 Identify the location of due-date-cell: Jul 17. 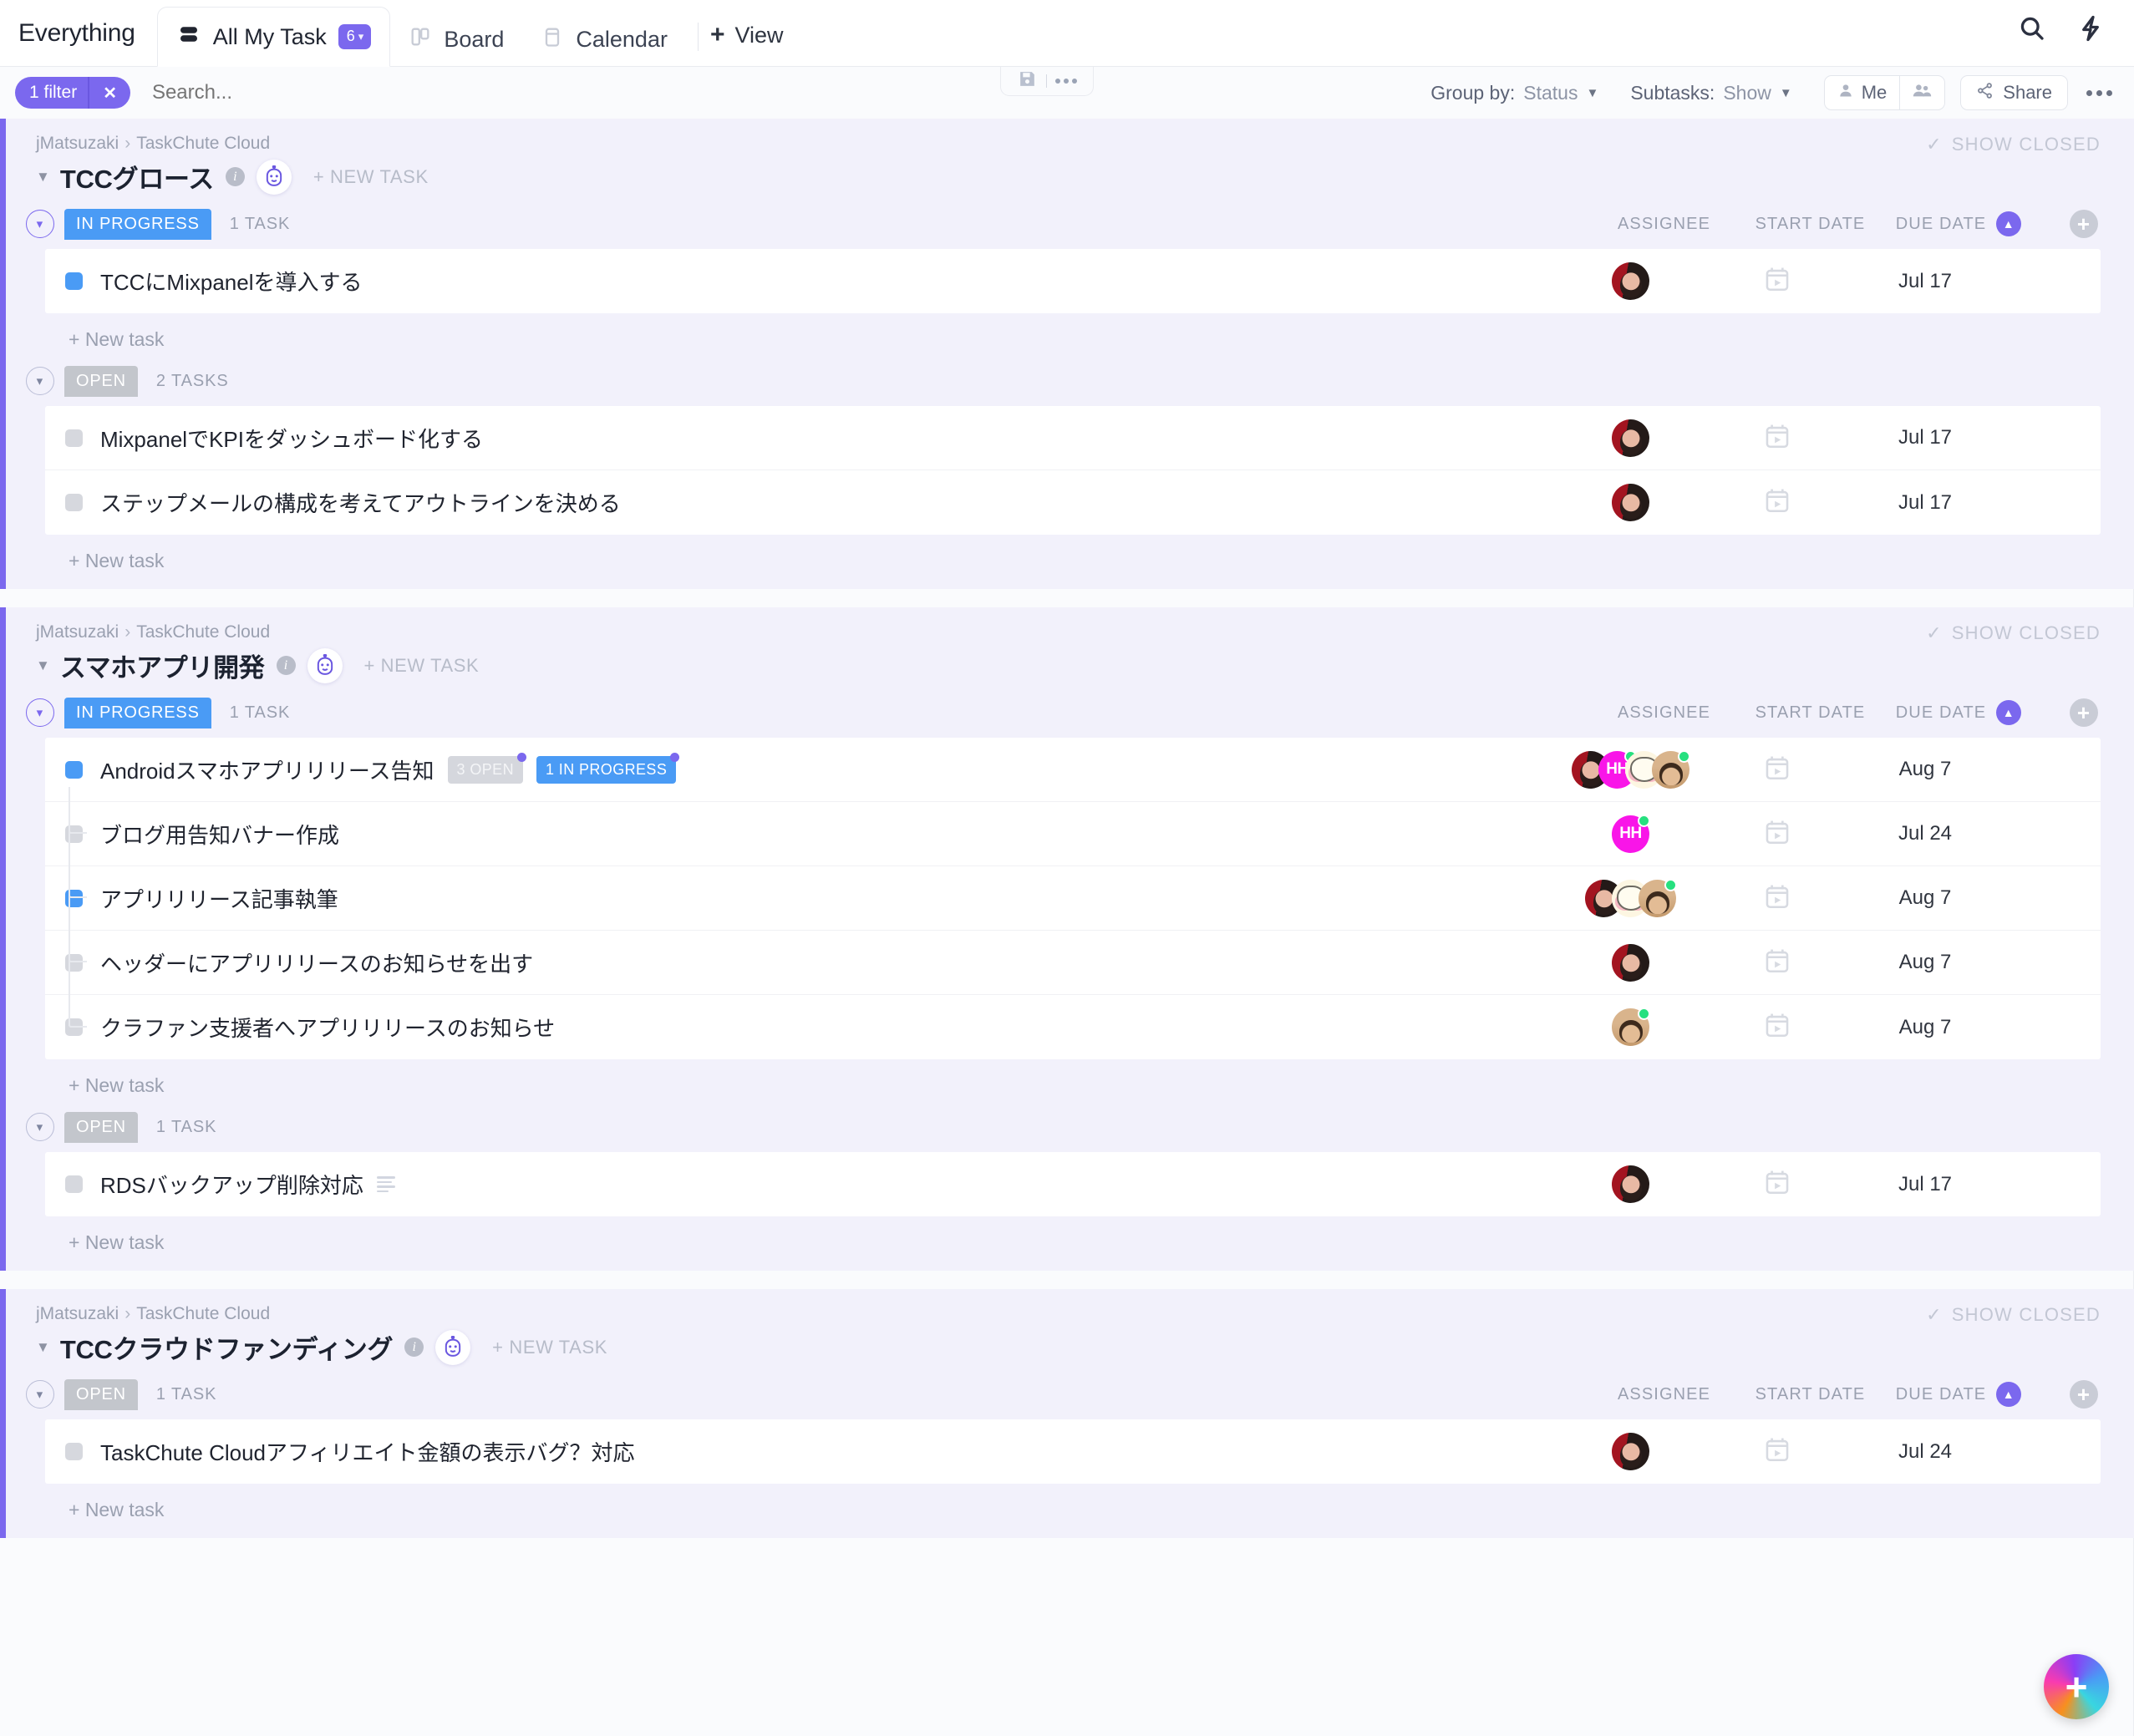
(1925, 1184).